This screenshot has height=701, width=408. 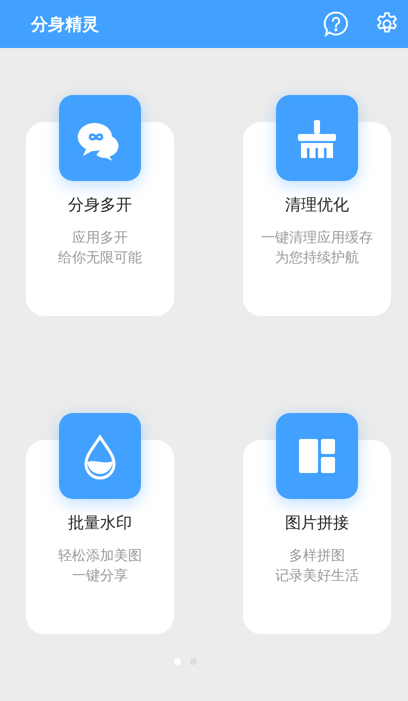 I want to click on grid-layout-icon, so click(x=317, y=456).